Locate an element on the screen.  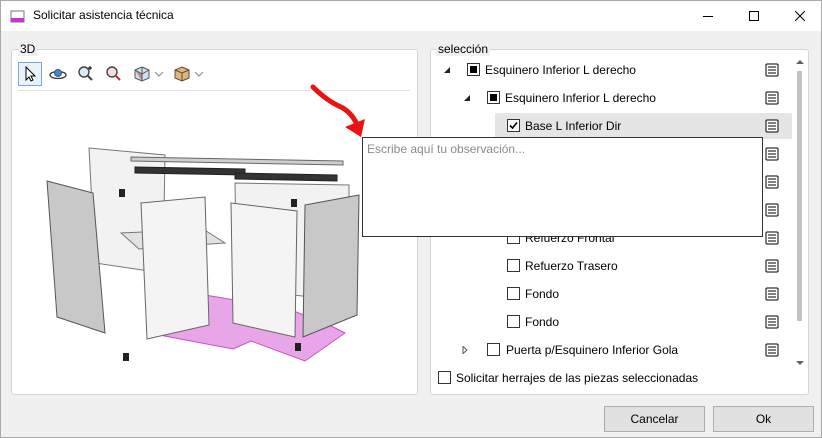
tree-item-selected: Base L Inferior Dir is located at coordinates (643, 126).